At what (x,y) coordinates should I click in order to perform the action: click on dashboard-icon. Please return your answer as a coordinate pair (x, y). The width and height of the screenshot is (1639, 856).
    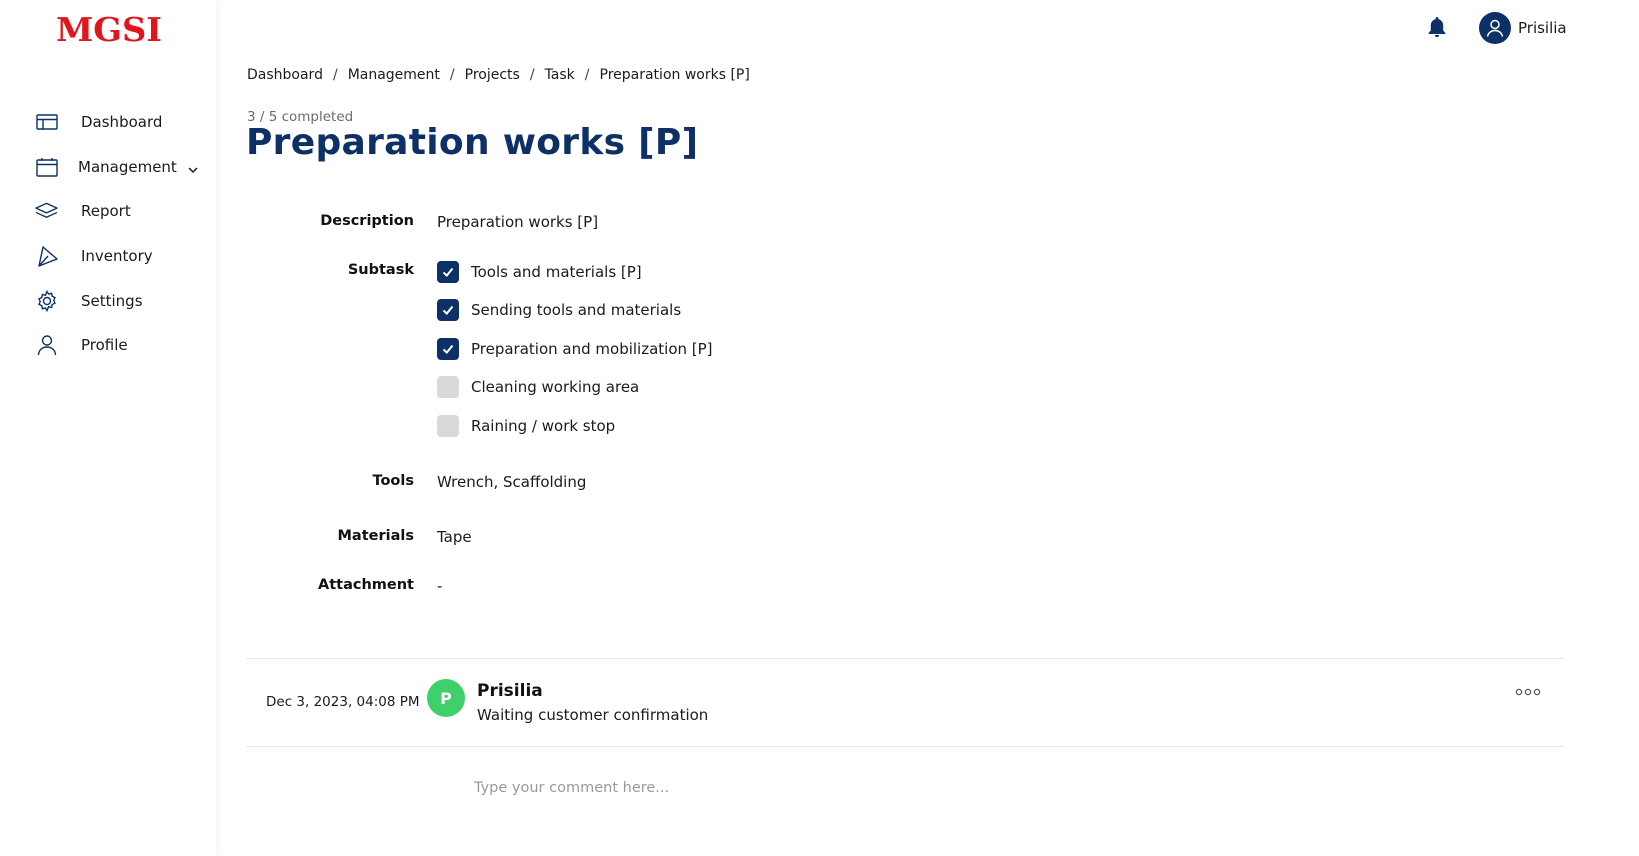
    Looking at the image, I should click on (46, 122).